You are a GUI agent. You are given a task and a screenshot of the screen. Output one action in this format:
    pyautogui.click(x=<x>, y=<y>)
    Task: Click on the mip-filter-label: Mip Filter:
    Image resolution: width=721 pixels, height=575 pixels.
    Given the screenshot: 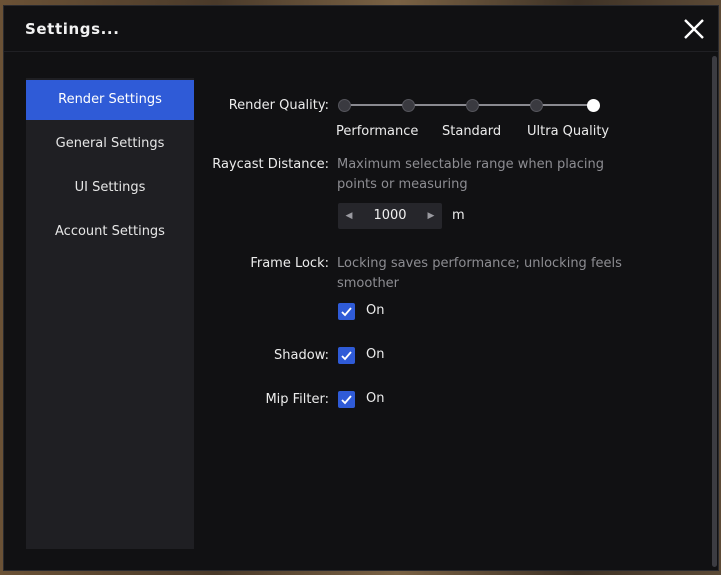 What is the action you would take?
    pyautogui.click(x=297, y=399)
    